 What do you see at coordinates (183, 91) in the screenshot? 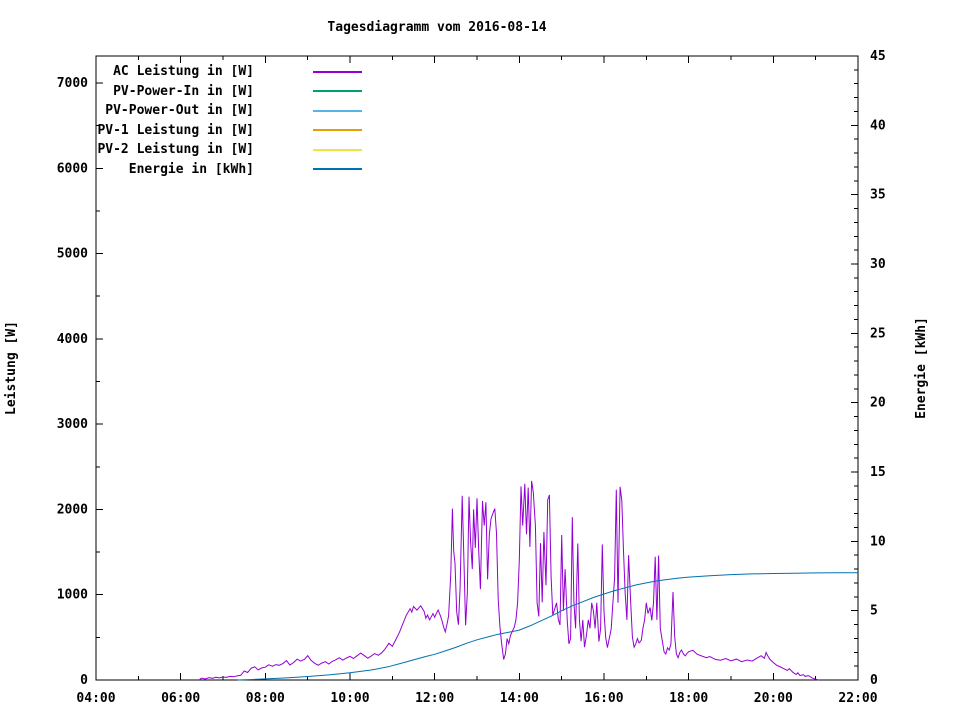
I see `legend-item-label: PV-Power-In in [W]` at bounding box center [183, 91].